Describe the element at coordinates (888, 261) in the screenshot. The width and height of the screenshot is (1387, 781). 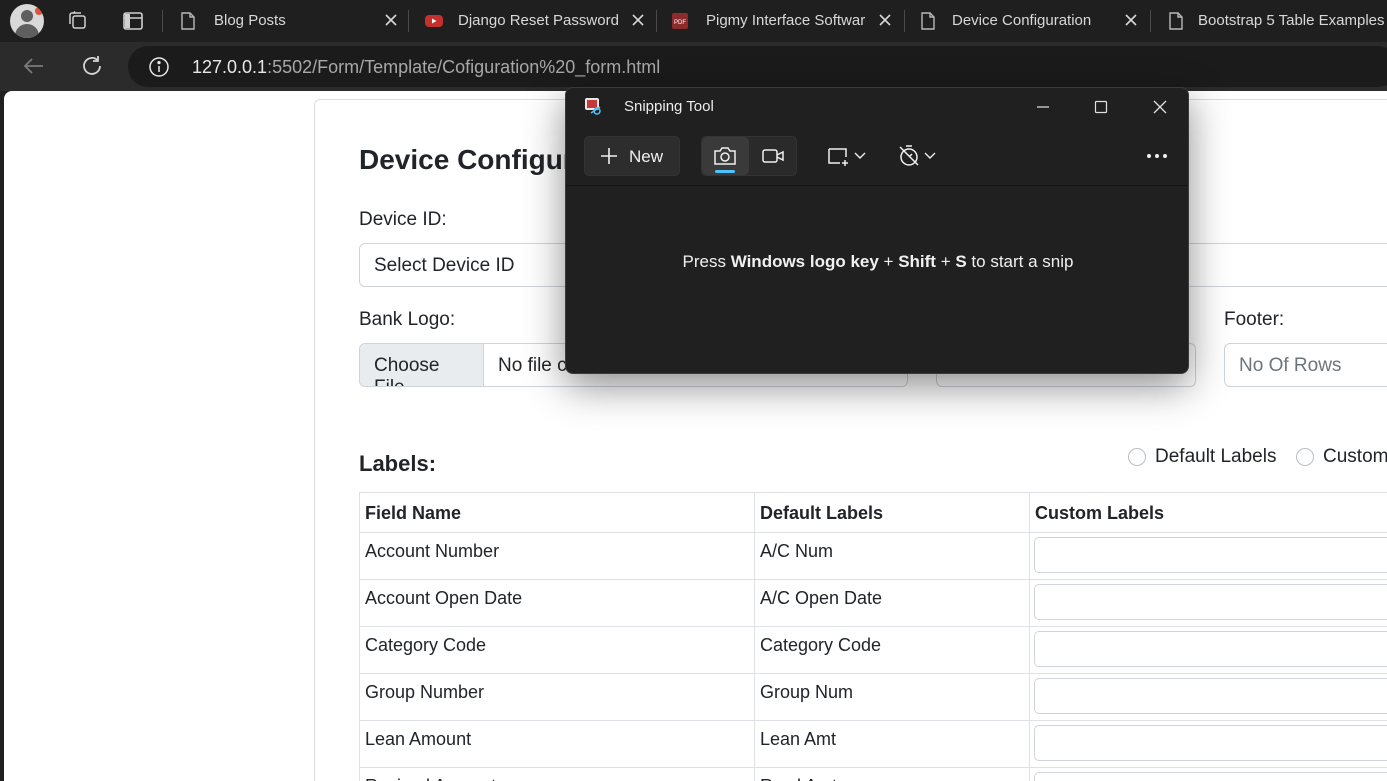
I see `hint-text: +` at that location.